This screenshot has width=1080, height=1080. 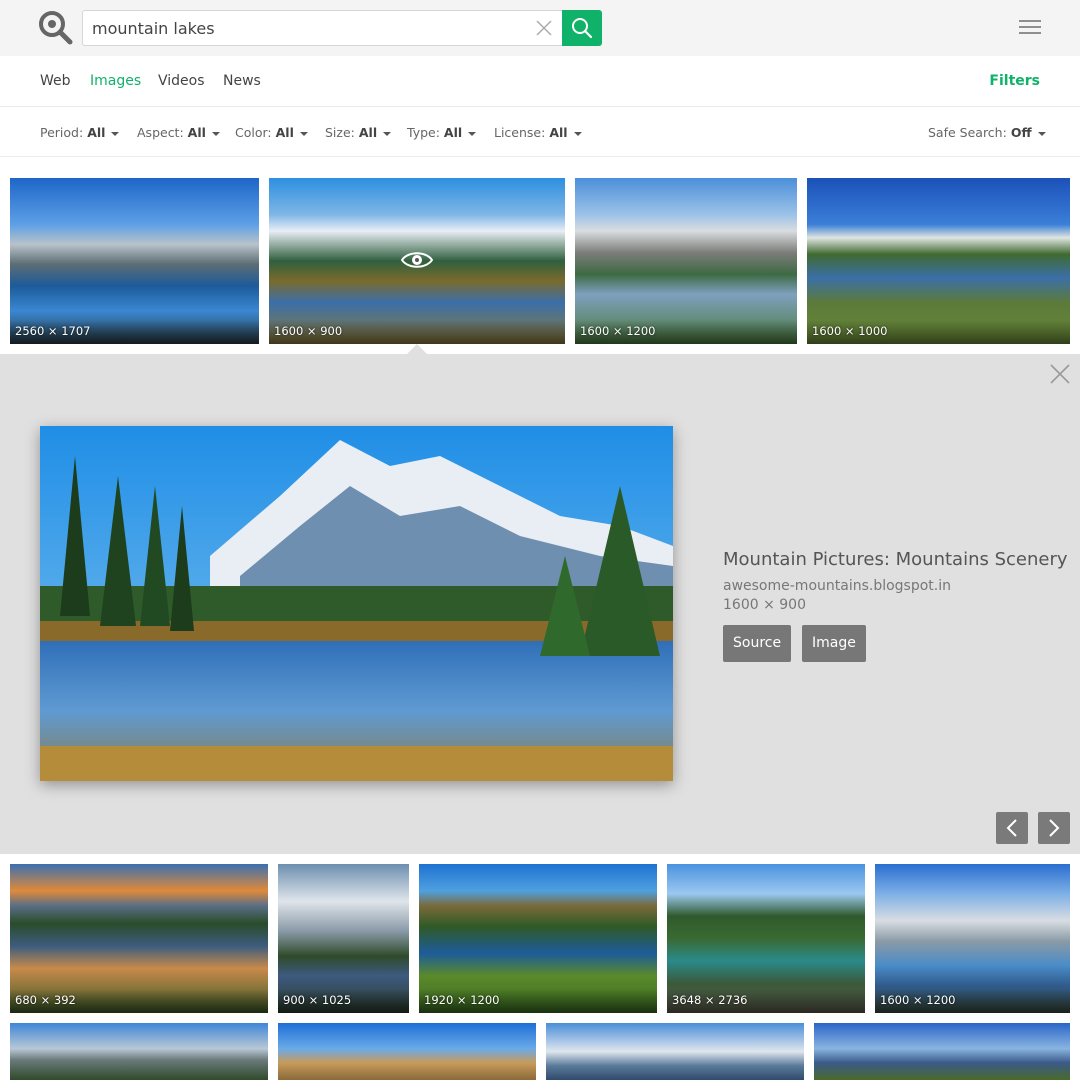 What do you see at coordinates (837, 586) in the screenshot?
I see `preview-domain: awesome-mountains.blogspot.in` at bounding box center [837, 586].